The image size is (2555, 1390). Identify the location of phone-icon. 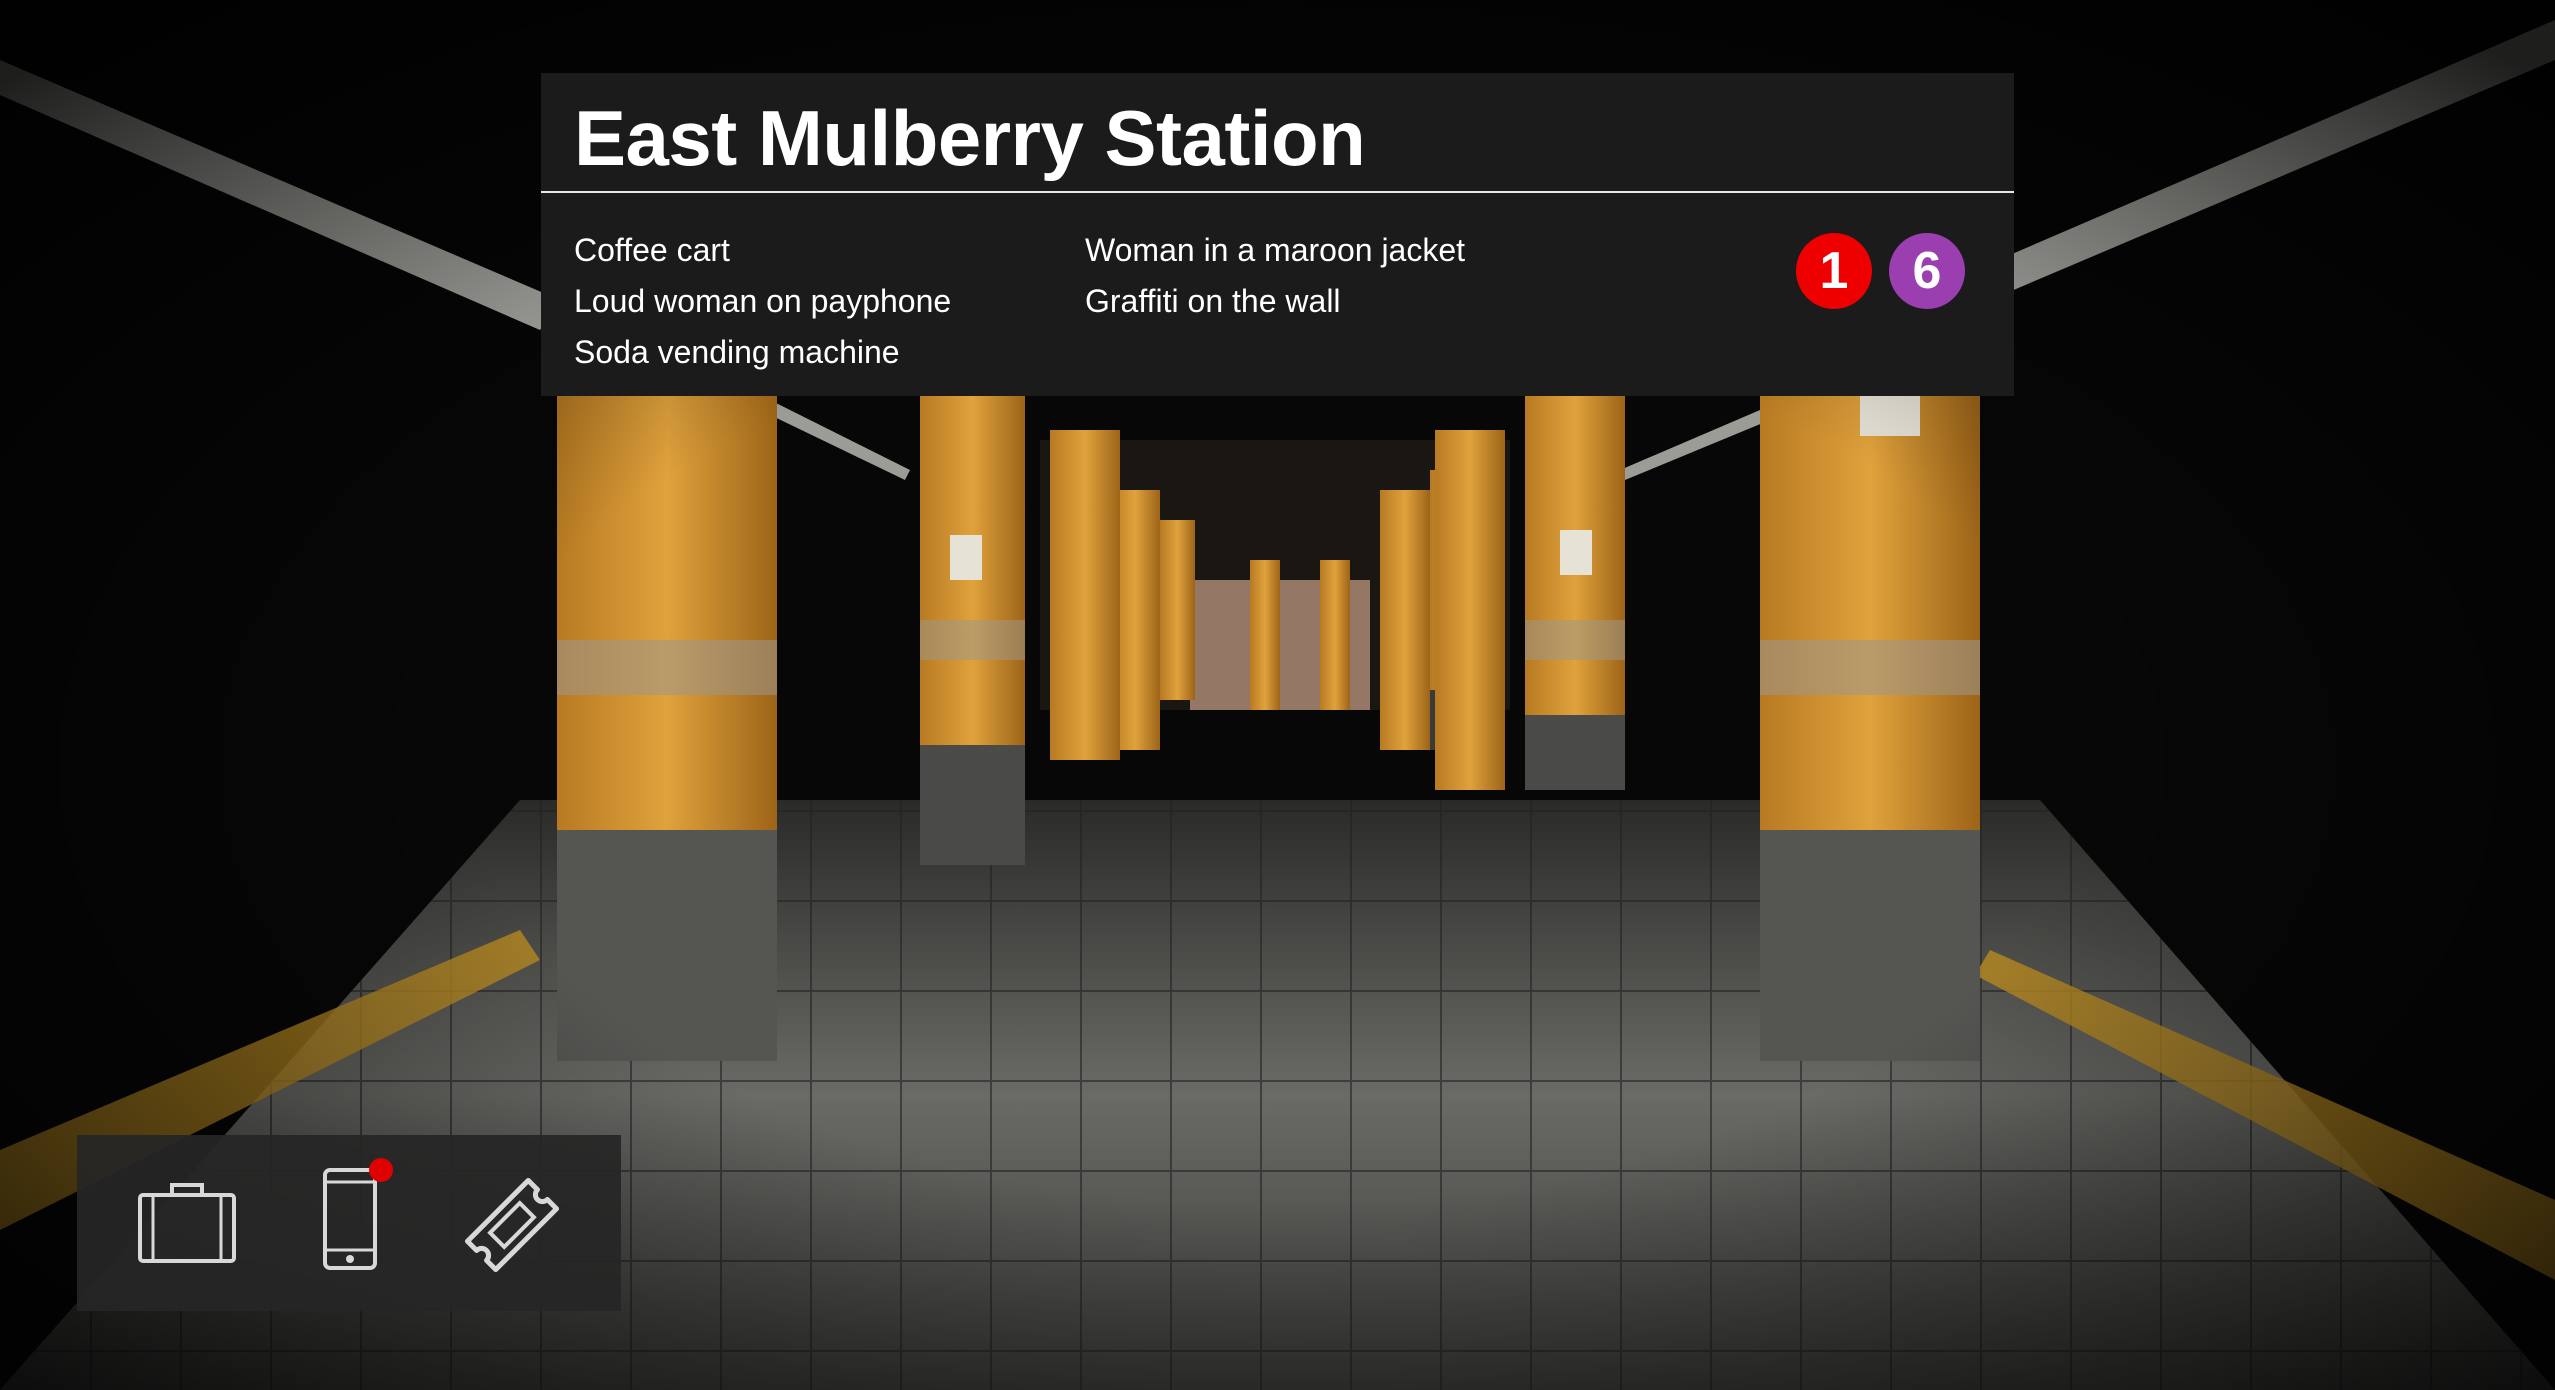
(350, 1219).